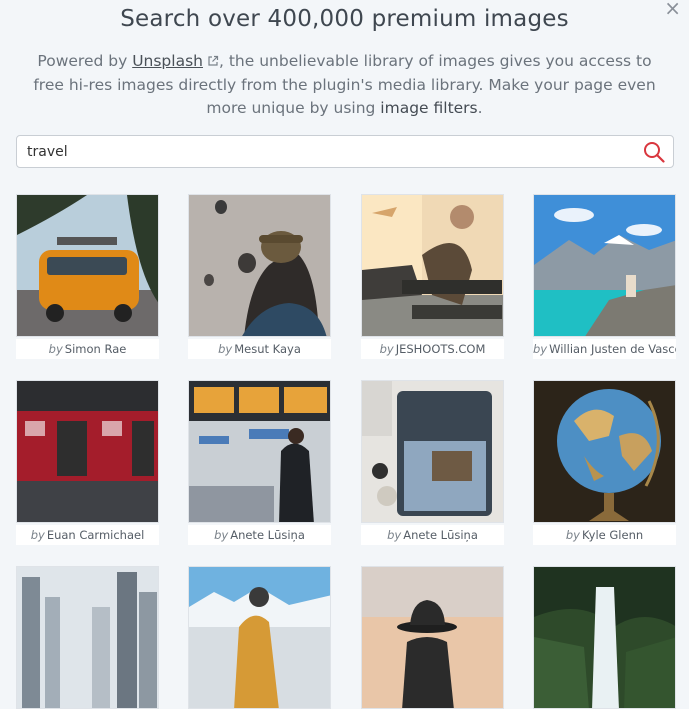 This screenshot has height=709, width=689. I want to click on external-link-icon, so click(213, 62).